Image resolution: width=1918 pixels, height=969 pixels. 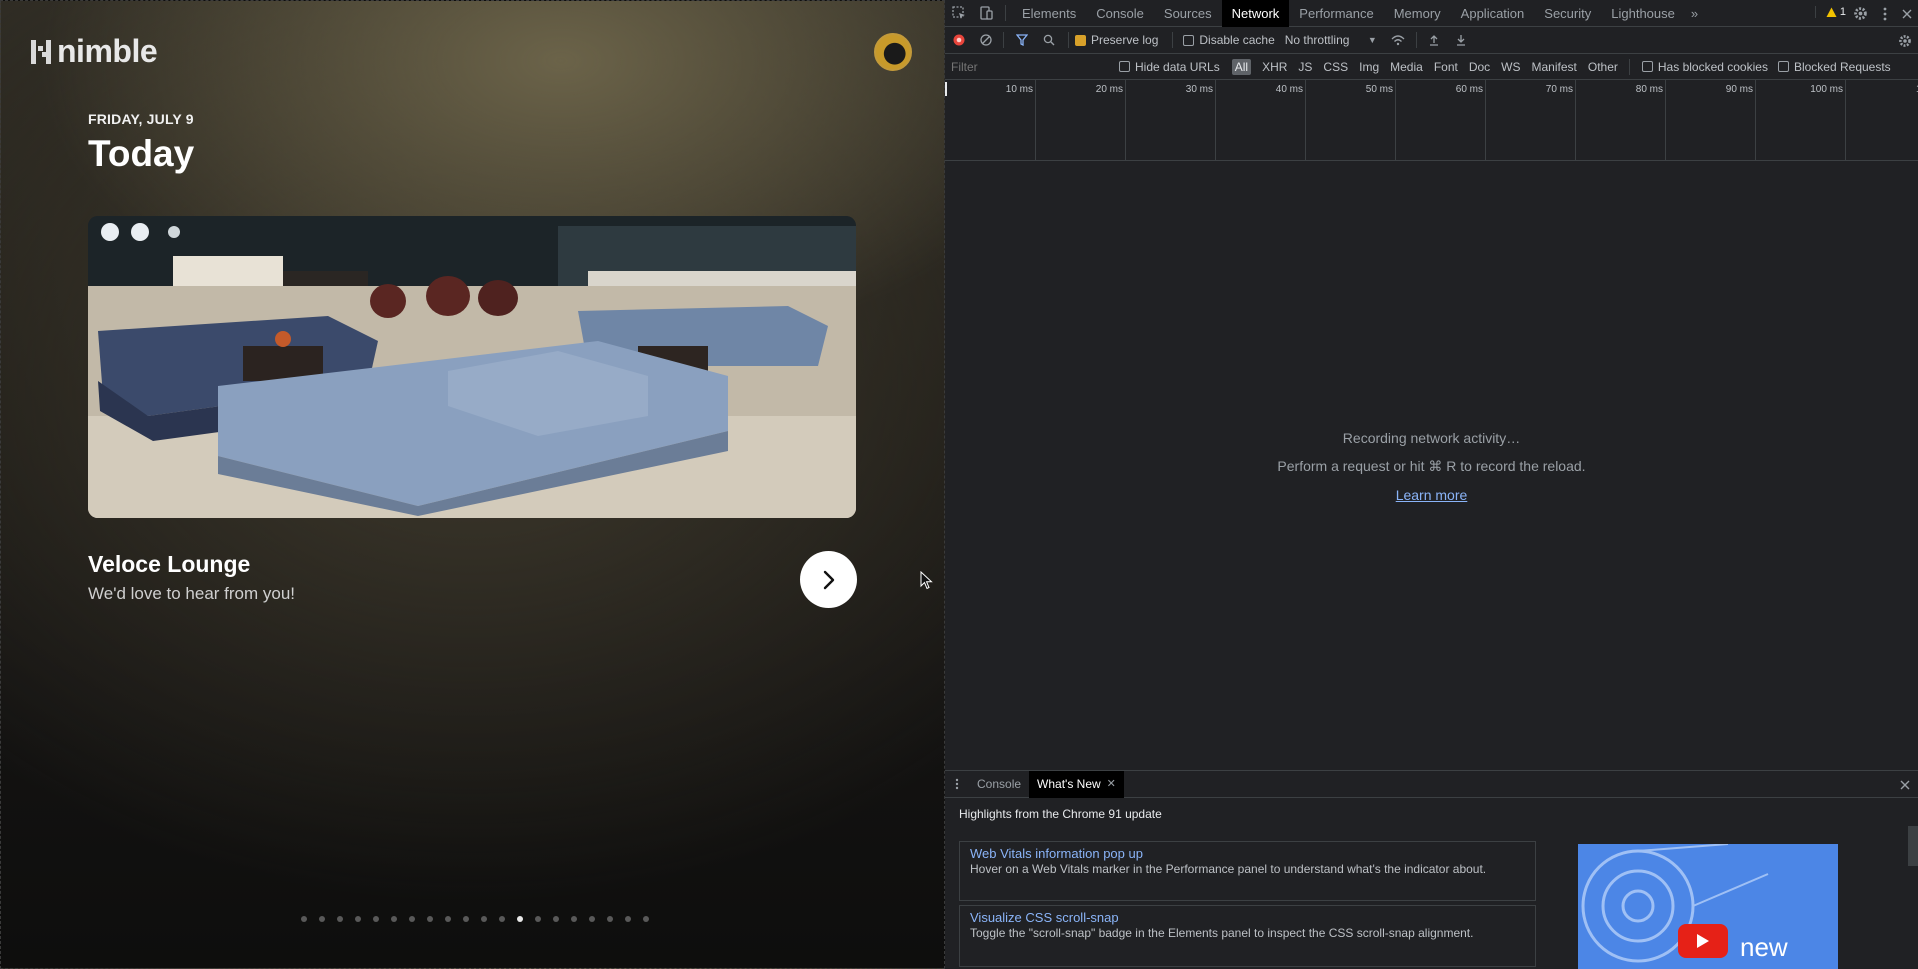 I want to click on timeline-tick-label: 40 ms, so click(x=1289, y=89).